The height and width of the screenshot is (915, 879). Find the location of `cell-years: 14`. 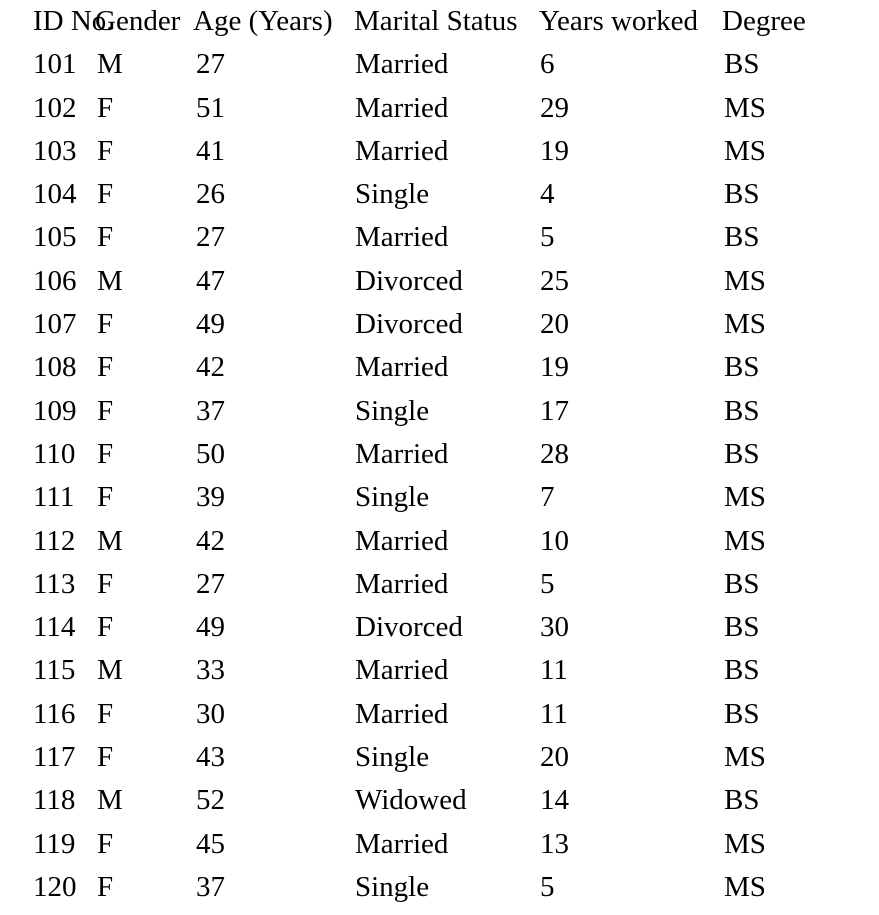

cell-years: 14 is located at coordinates (554, 800).